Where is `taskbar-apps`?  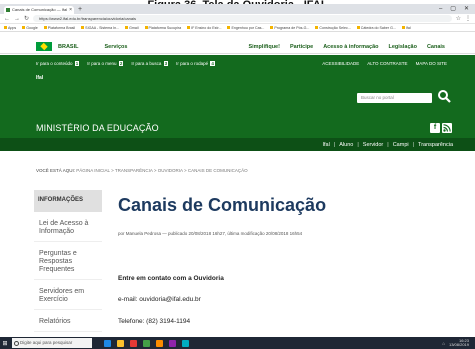 taskbar-apps is located at coordinates (146, 343).